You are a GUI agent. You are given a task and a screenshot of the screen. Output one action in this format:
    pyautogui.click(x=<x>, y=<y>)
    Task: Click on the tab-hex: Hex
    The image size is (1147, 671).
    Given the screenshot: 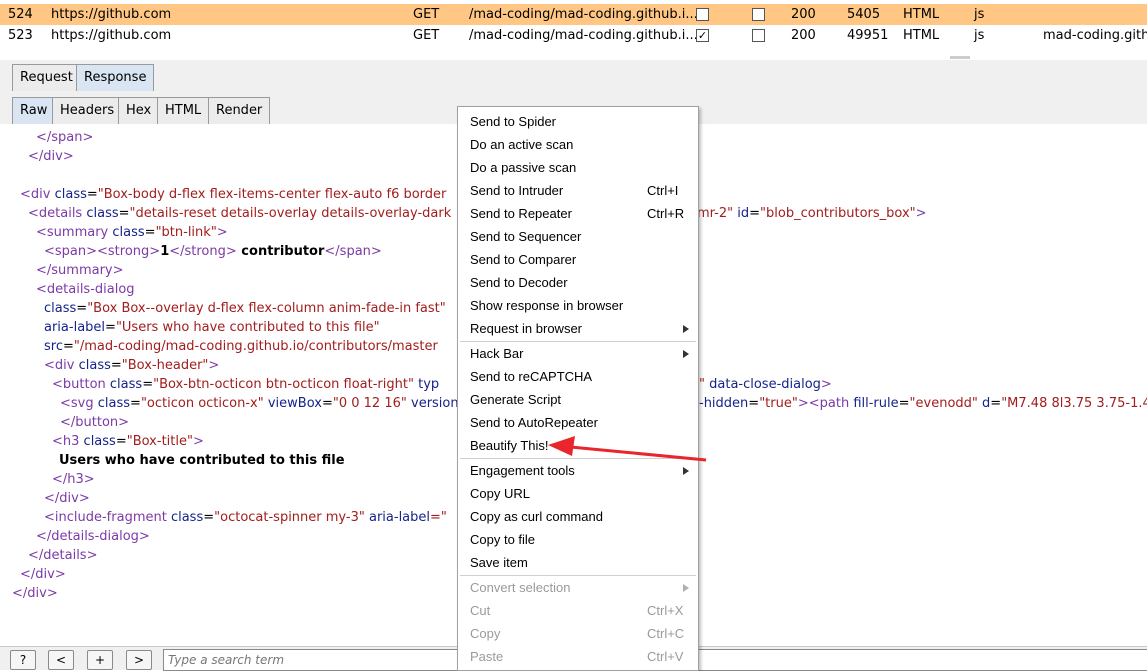 What is the action you would take?
    pyautogui.click(x=139, y=110)
    